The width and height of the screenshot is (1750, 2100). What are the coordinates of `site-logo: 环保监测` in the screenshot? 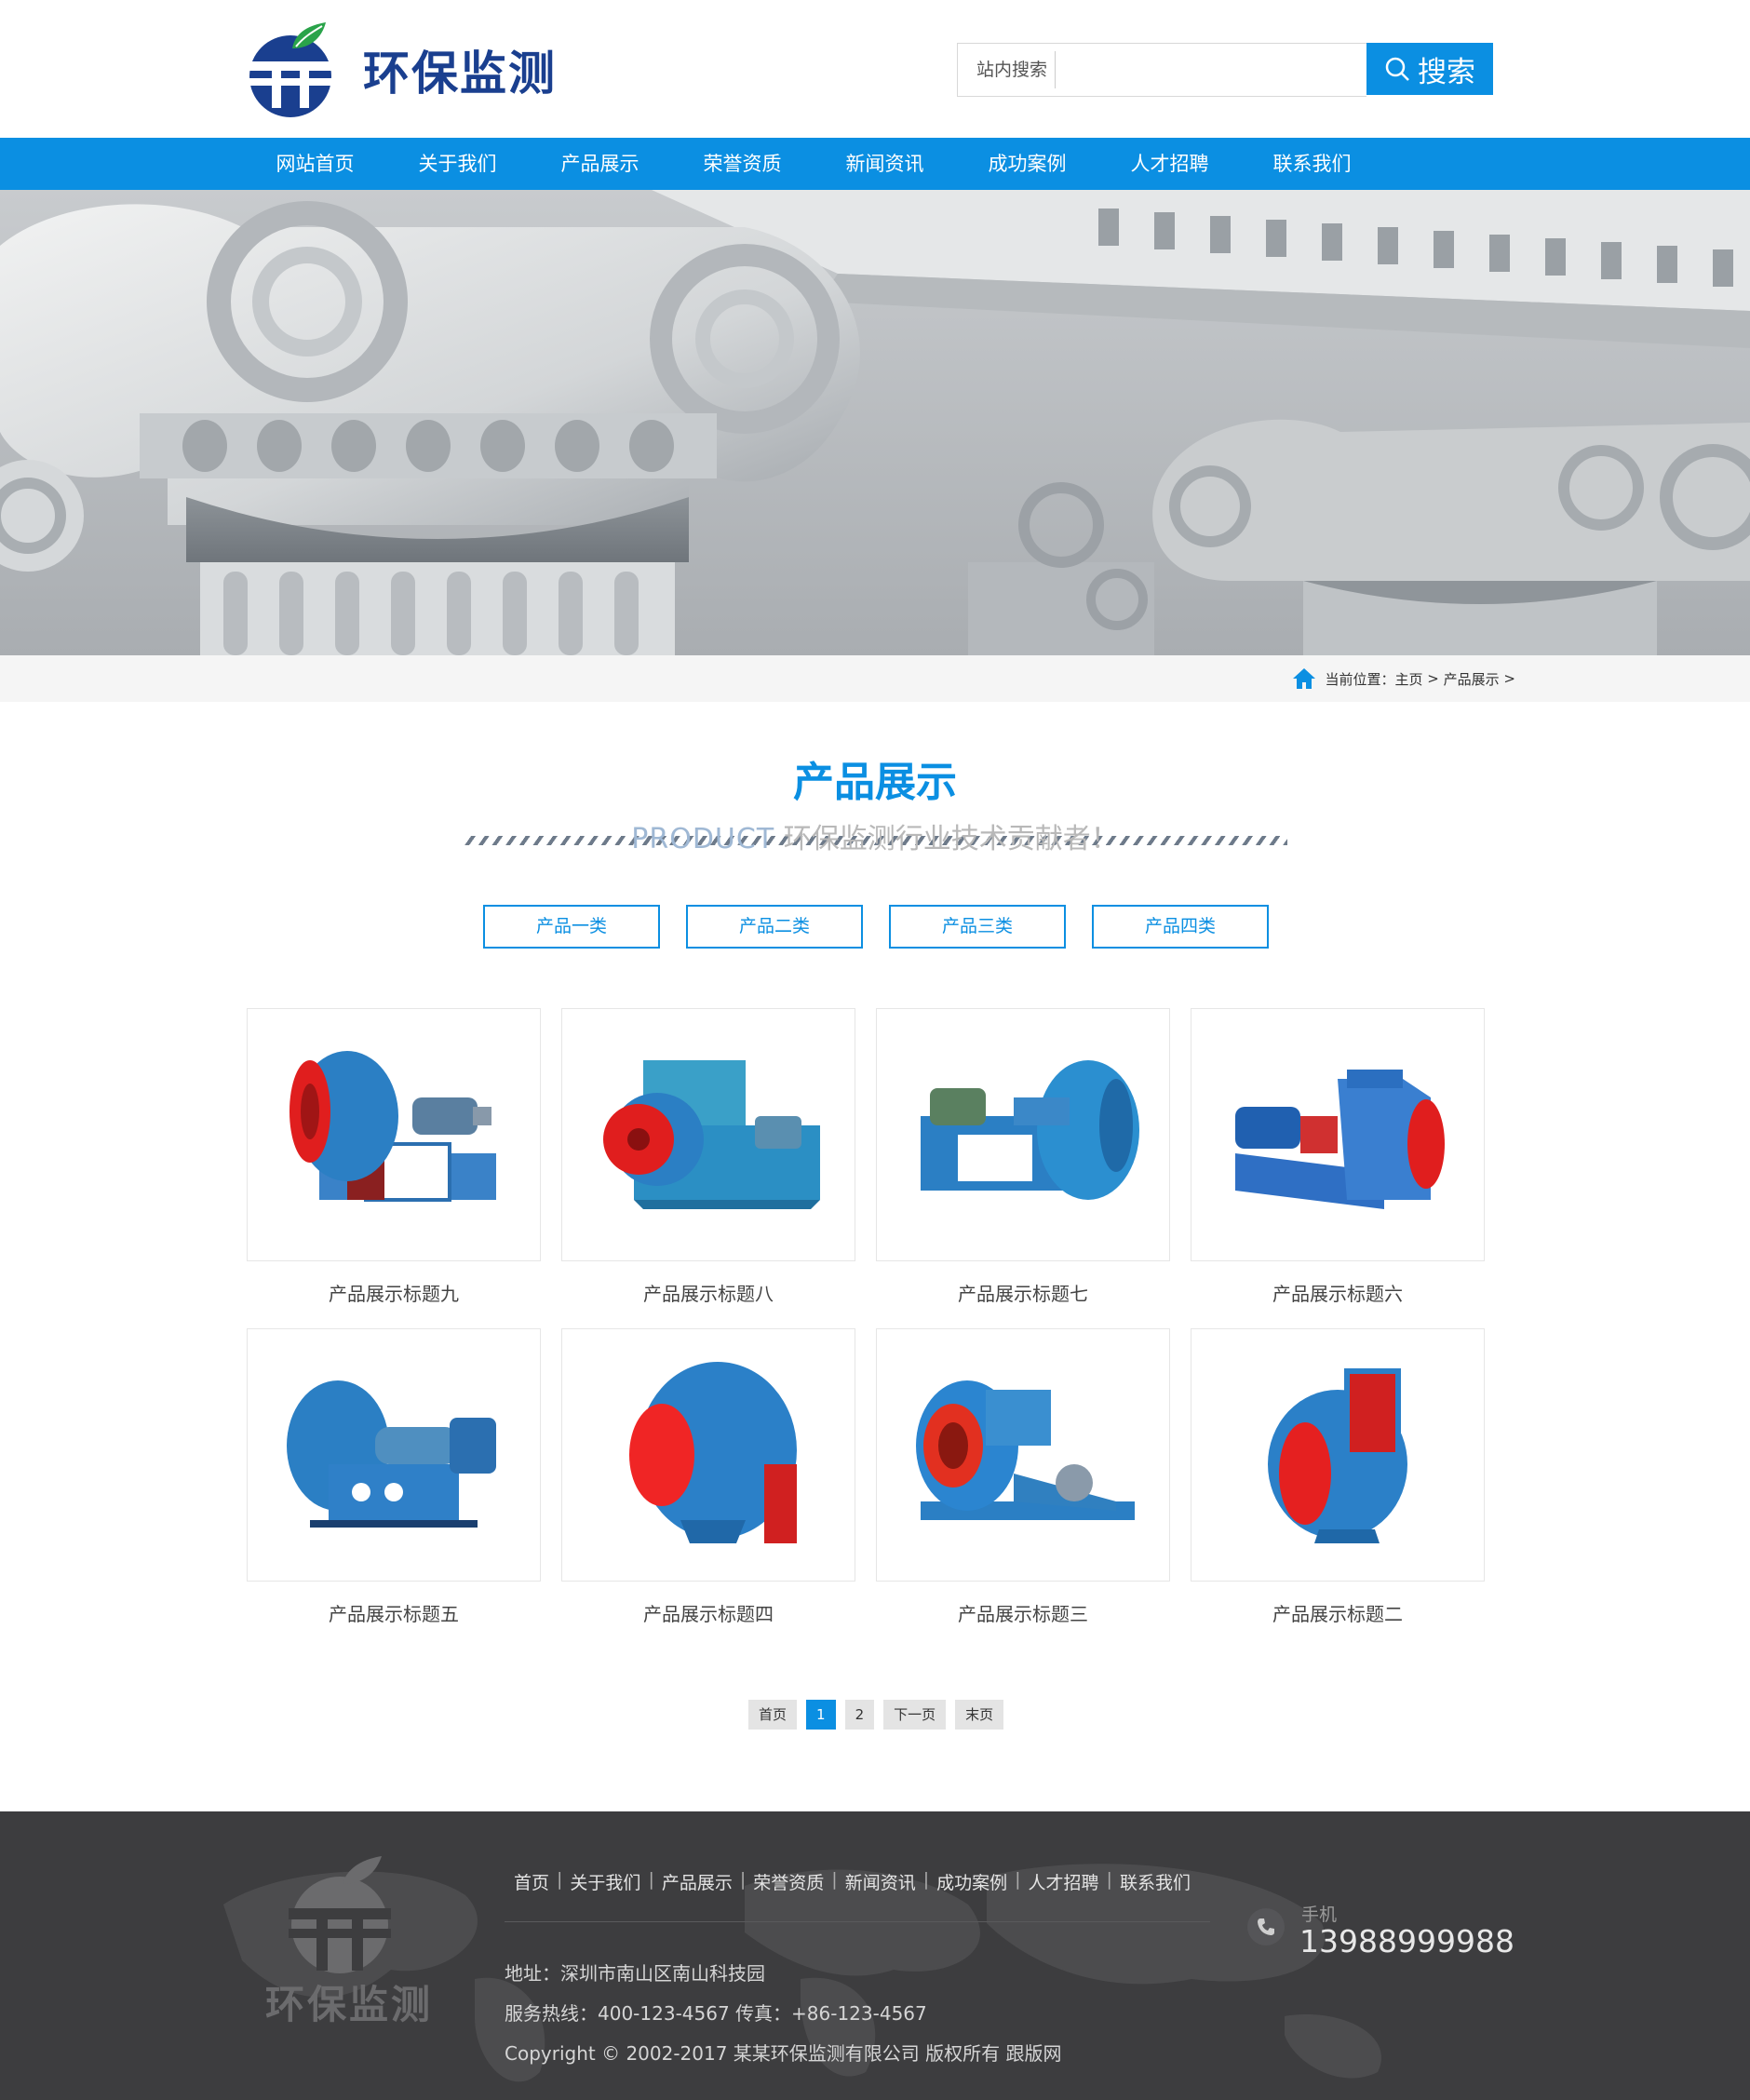 It's located at (400, 69).